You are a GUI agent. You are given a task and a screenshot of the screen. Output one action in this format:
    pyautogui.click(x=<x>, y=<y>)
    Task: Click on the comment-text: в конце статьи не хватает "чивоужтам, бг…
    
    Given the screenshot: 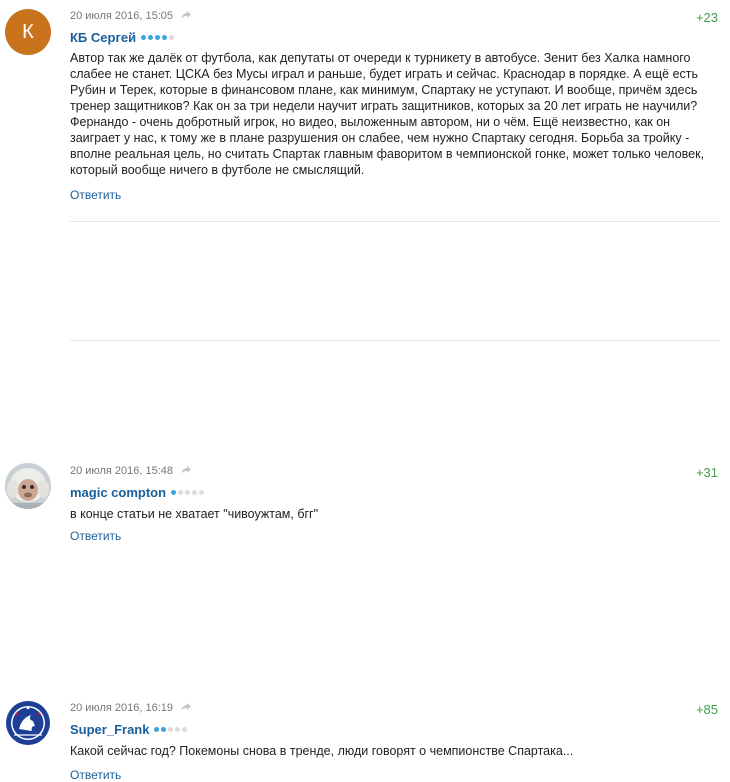 What is the action you would take?
    pyautogui.click(x=194, y=514)
    